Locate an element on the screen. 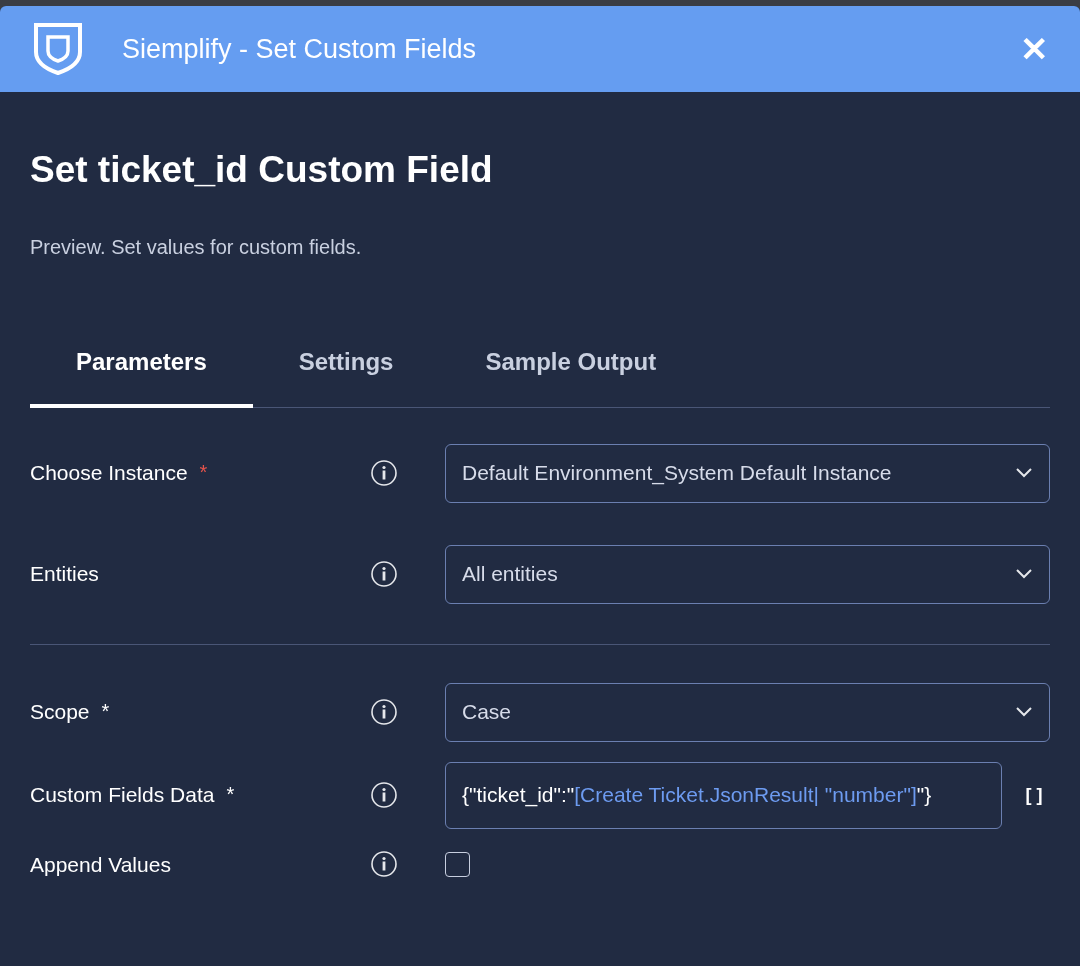  tab: Sample Output is located at coordinates (571, 375).